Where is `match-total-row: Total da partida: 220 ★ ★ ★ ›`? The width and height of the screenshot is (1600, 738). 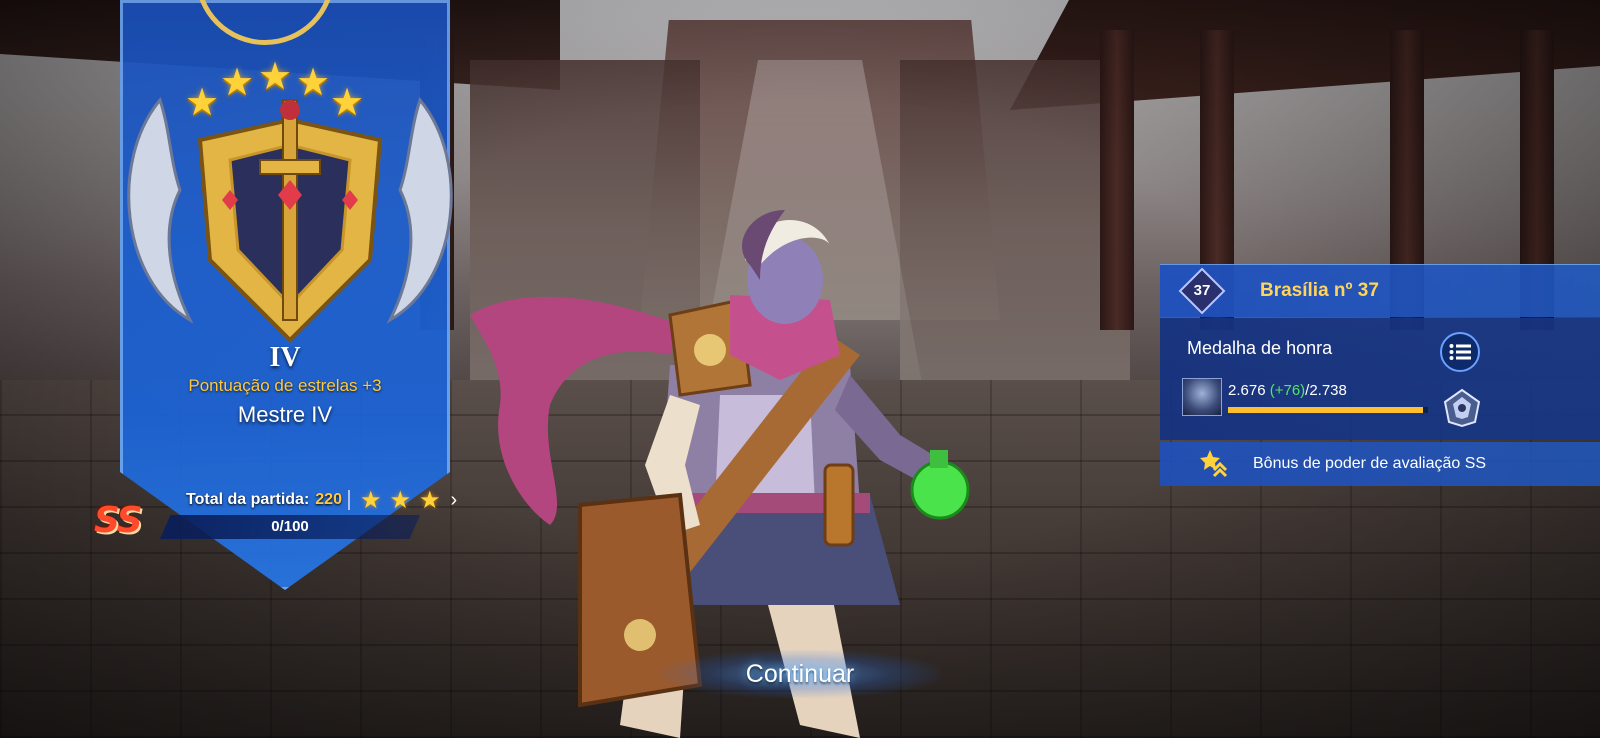 match-total-row: Total da partida: 220 ★ ★ ★ › is located at coordinates (339, 500).